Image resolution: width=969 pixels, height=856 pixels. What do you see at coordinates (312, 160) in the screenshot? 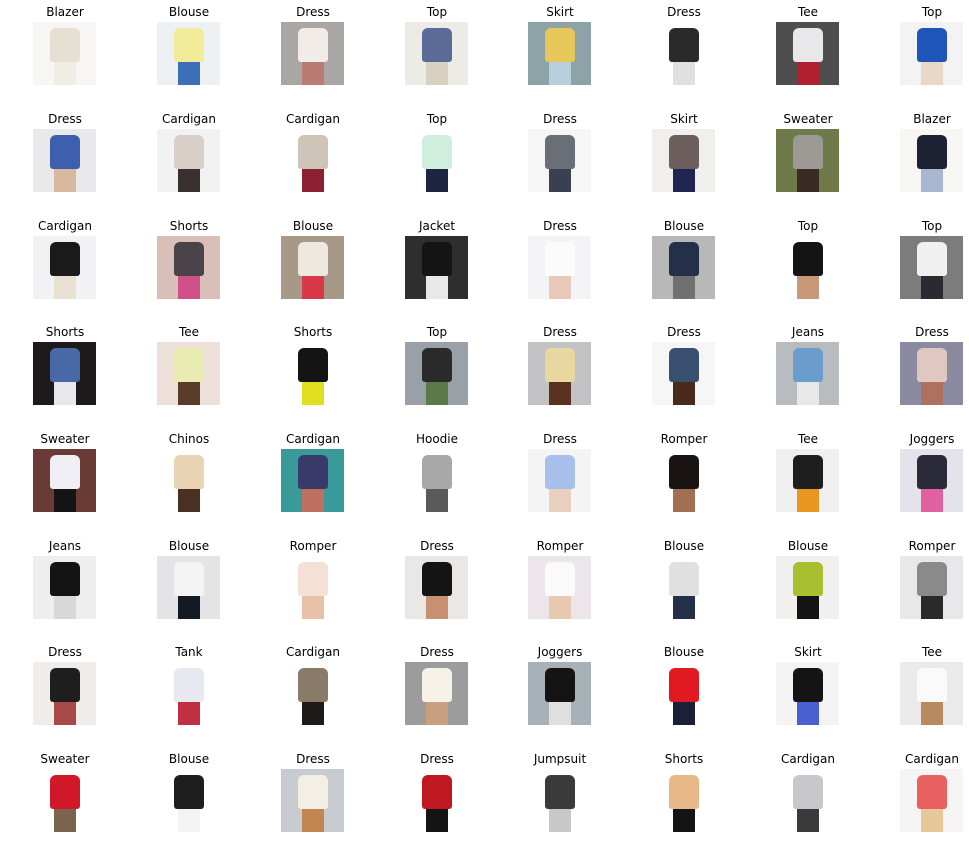
I see `thumbnail-aztec-red-cardigan` at bounding box center [312, 160].